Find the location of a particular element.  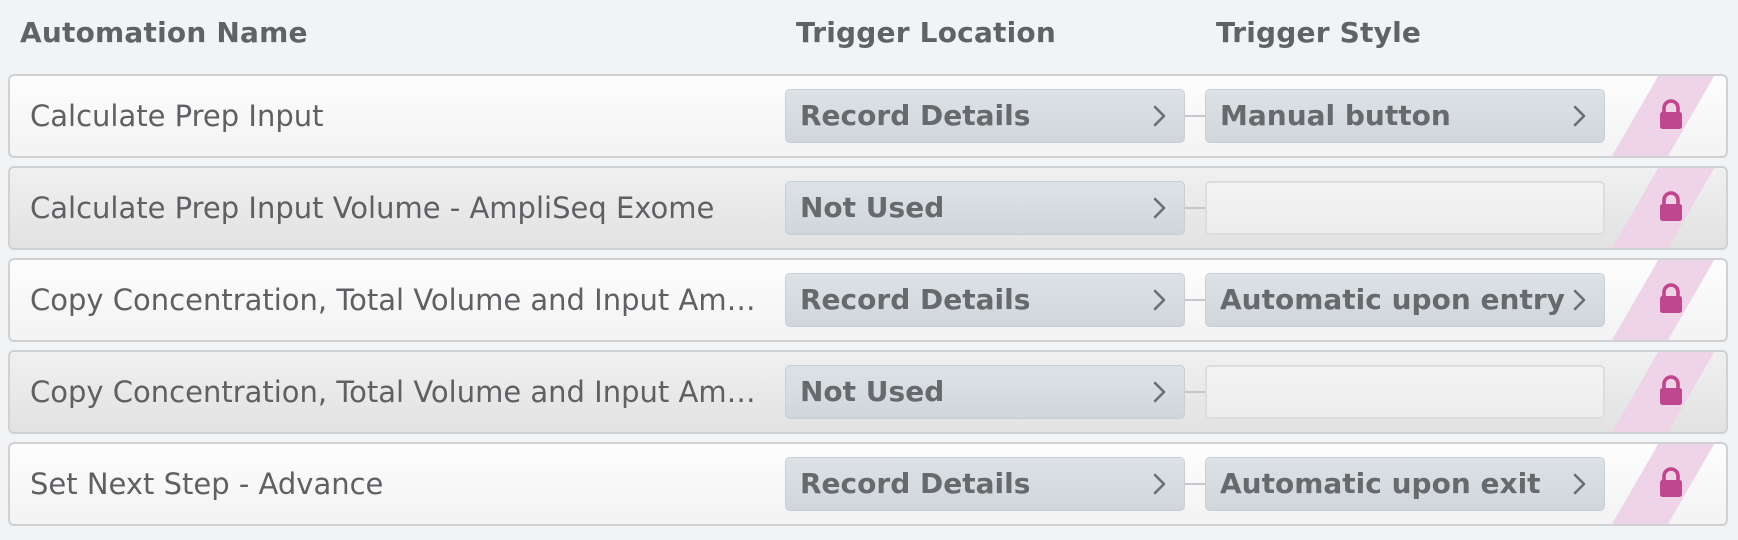

automation-name: Set Next Step - Advance is located at coordinates (207, 484).